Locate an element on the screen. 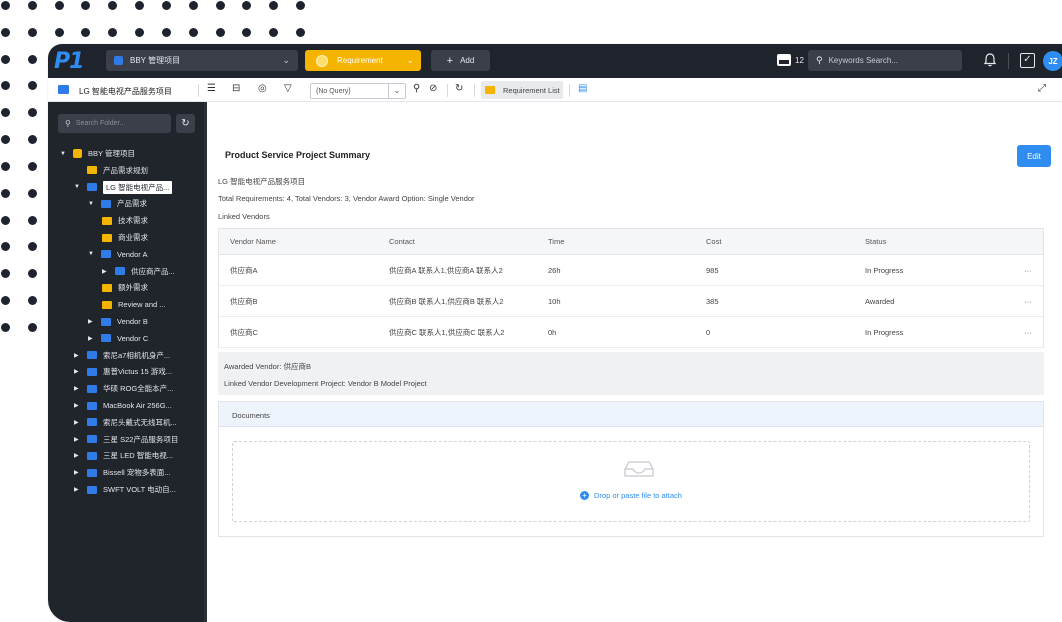 The width and height of the screenshot is (1062, 622). table-view-icon: ▤ is located at coordinates (582, 88).